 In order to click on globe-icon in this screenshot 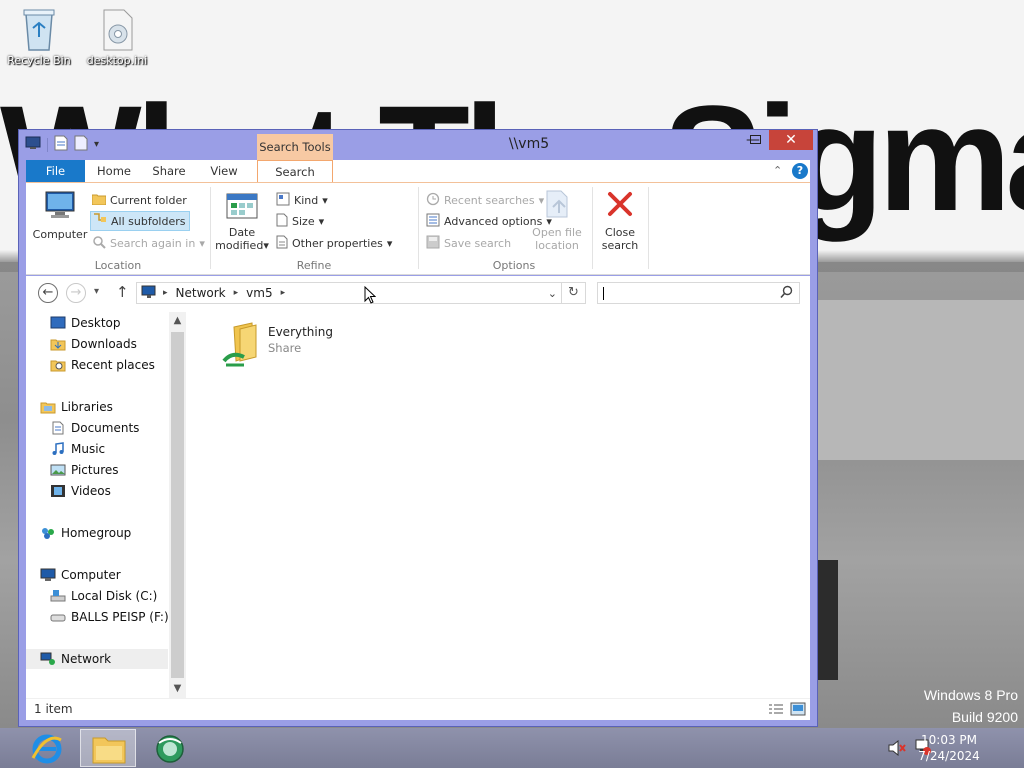, I will do `click(170, 750)`.